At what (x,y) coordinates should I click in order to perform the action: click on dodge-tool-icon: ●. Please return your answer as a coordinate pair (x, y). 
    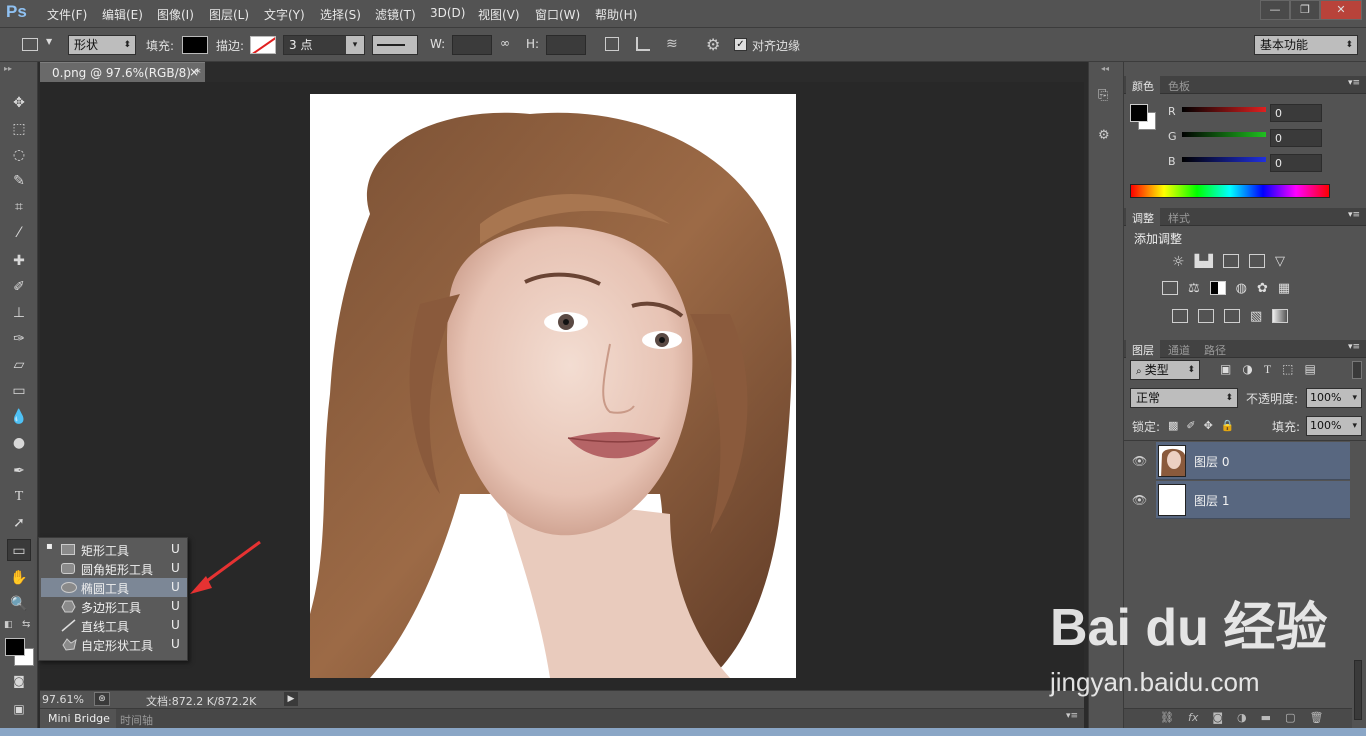
    Looking at the image, I should click on (19, 443).